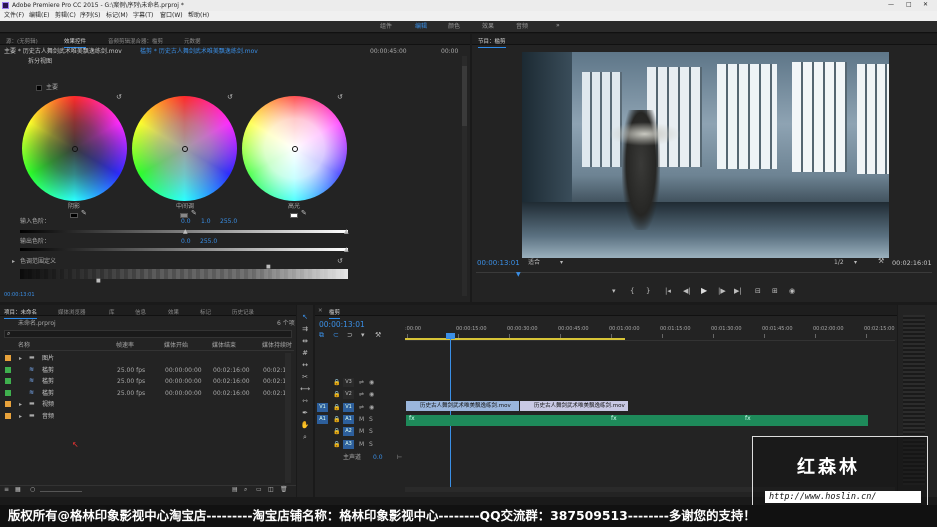  Describe the element at coordinates (305, 390) in the screenshot. I see `slip-tool-icon: ⟷` at that location.